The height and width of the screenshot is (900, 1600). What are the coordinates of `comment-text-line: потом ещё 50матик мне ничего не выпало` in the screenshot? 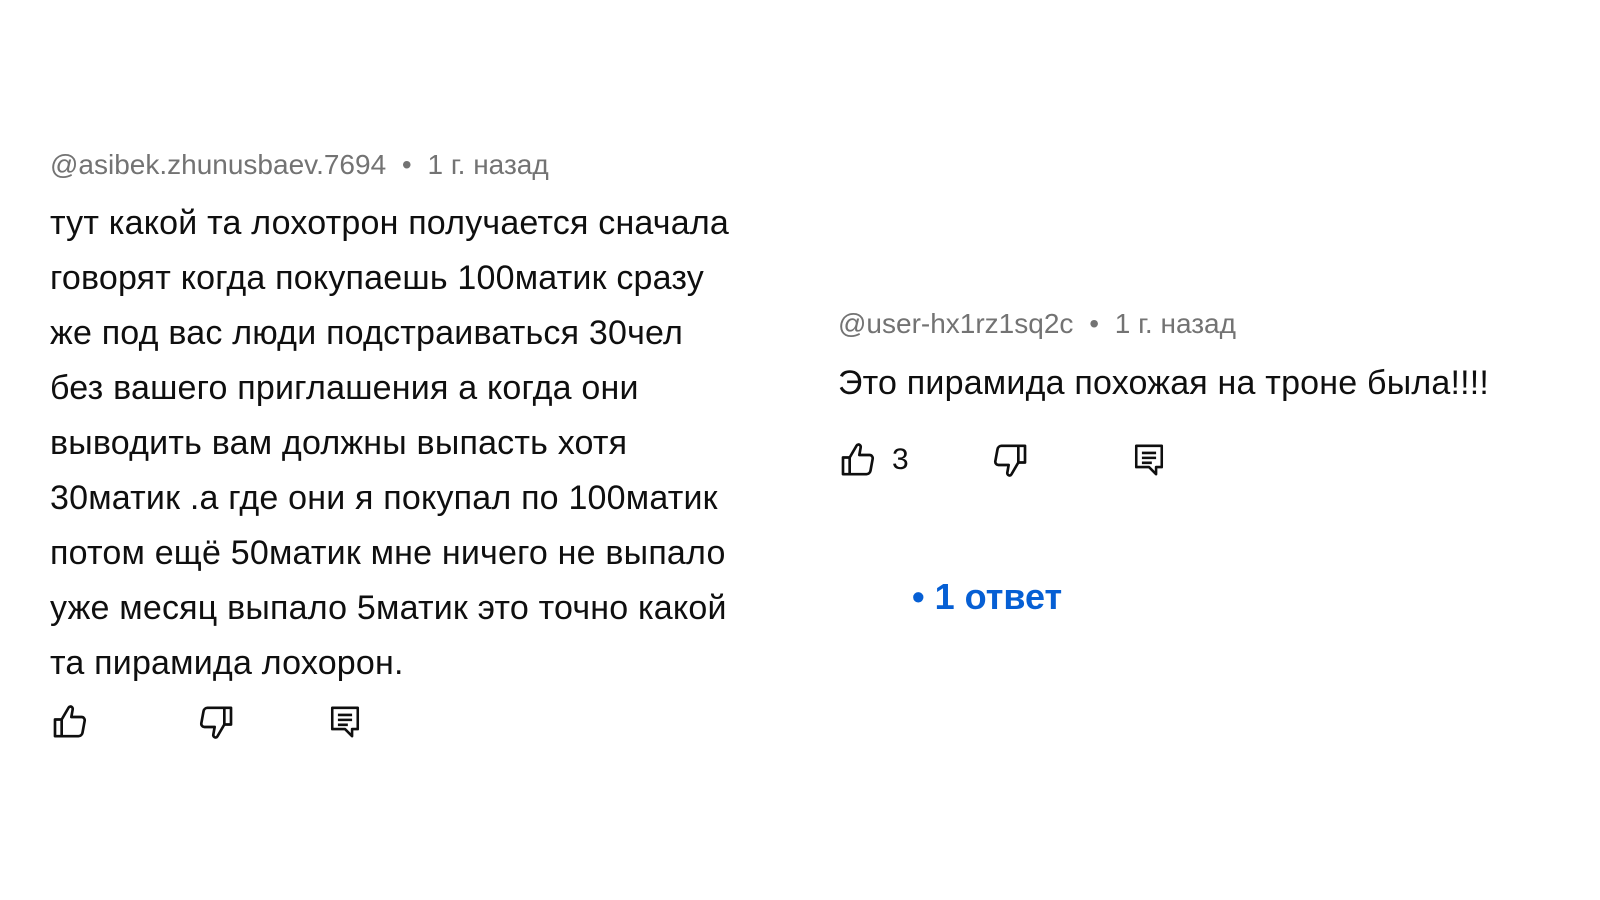 It's located at (388, 553).